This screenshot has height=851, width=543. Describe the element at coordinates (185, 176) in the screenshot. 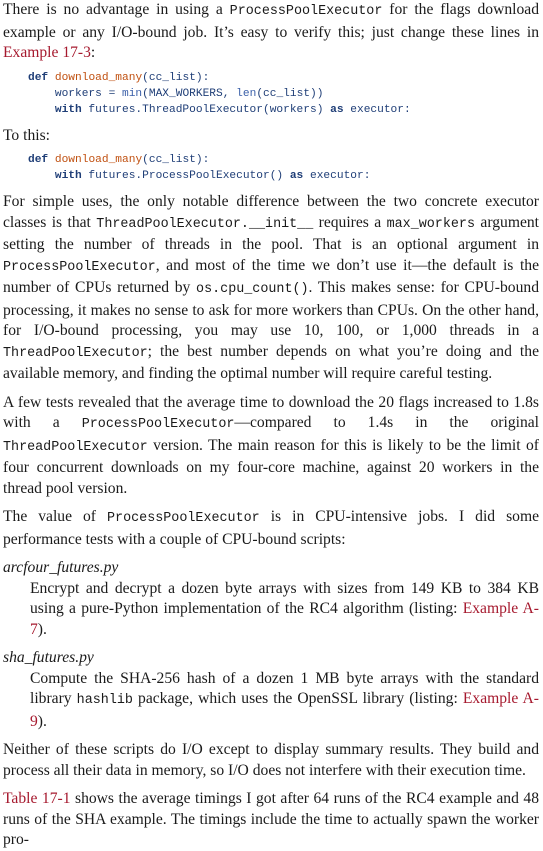

I see `code-text: futures.ProcessPoolExecutor()` at that location.